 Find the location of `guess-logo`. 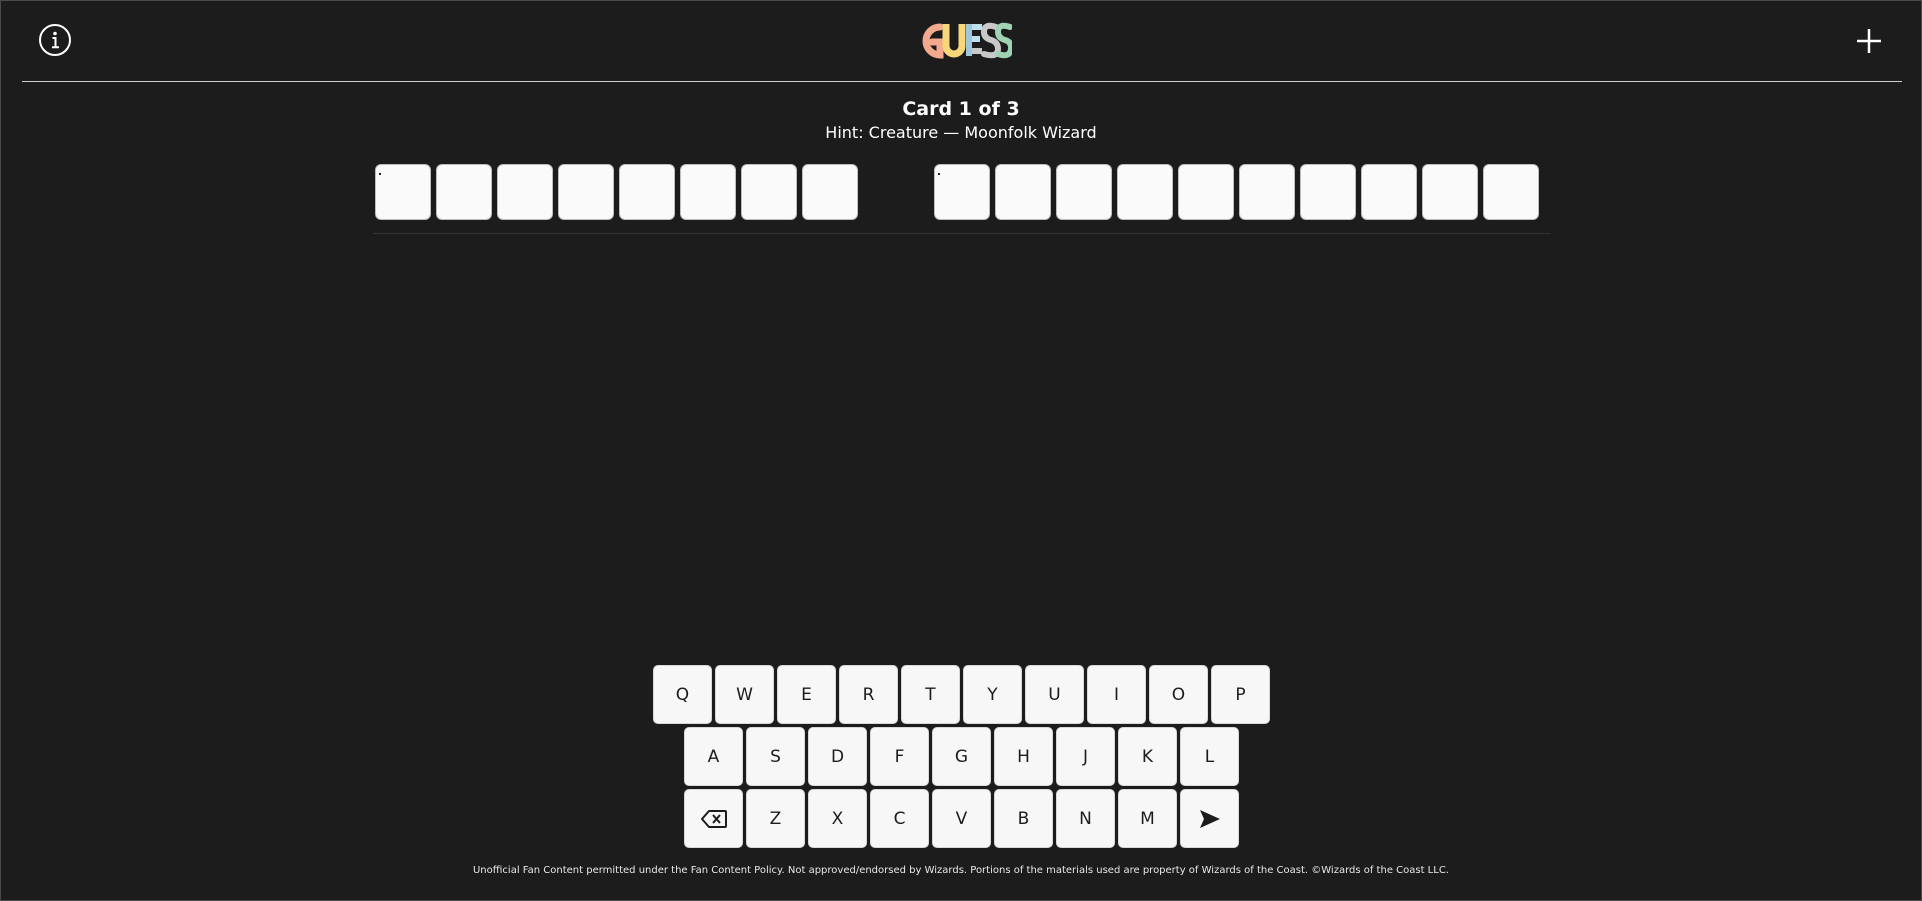

guess-logo is located at coordinates (966, 41).